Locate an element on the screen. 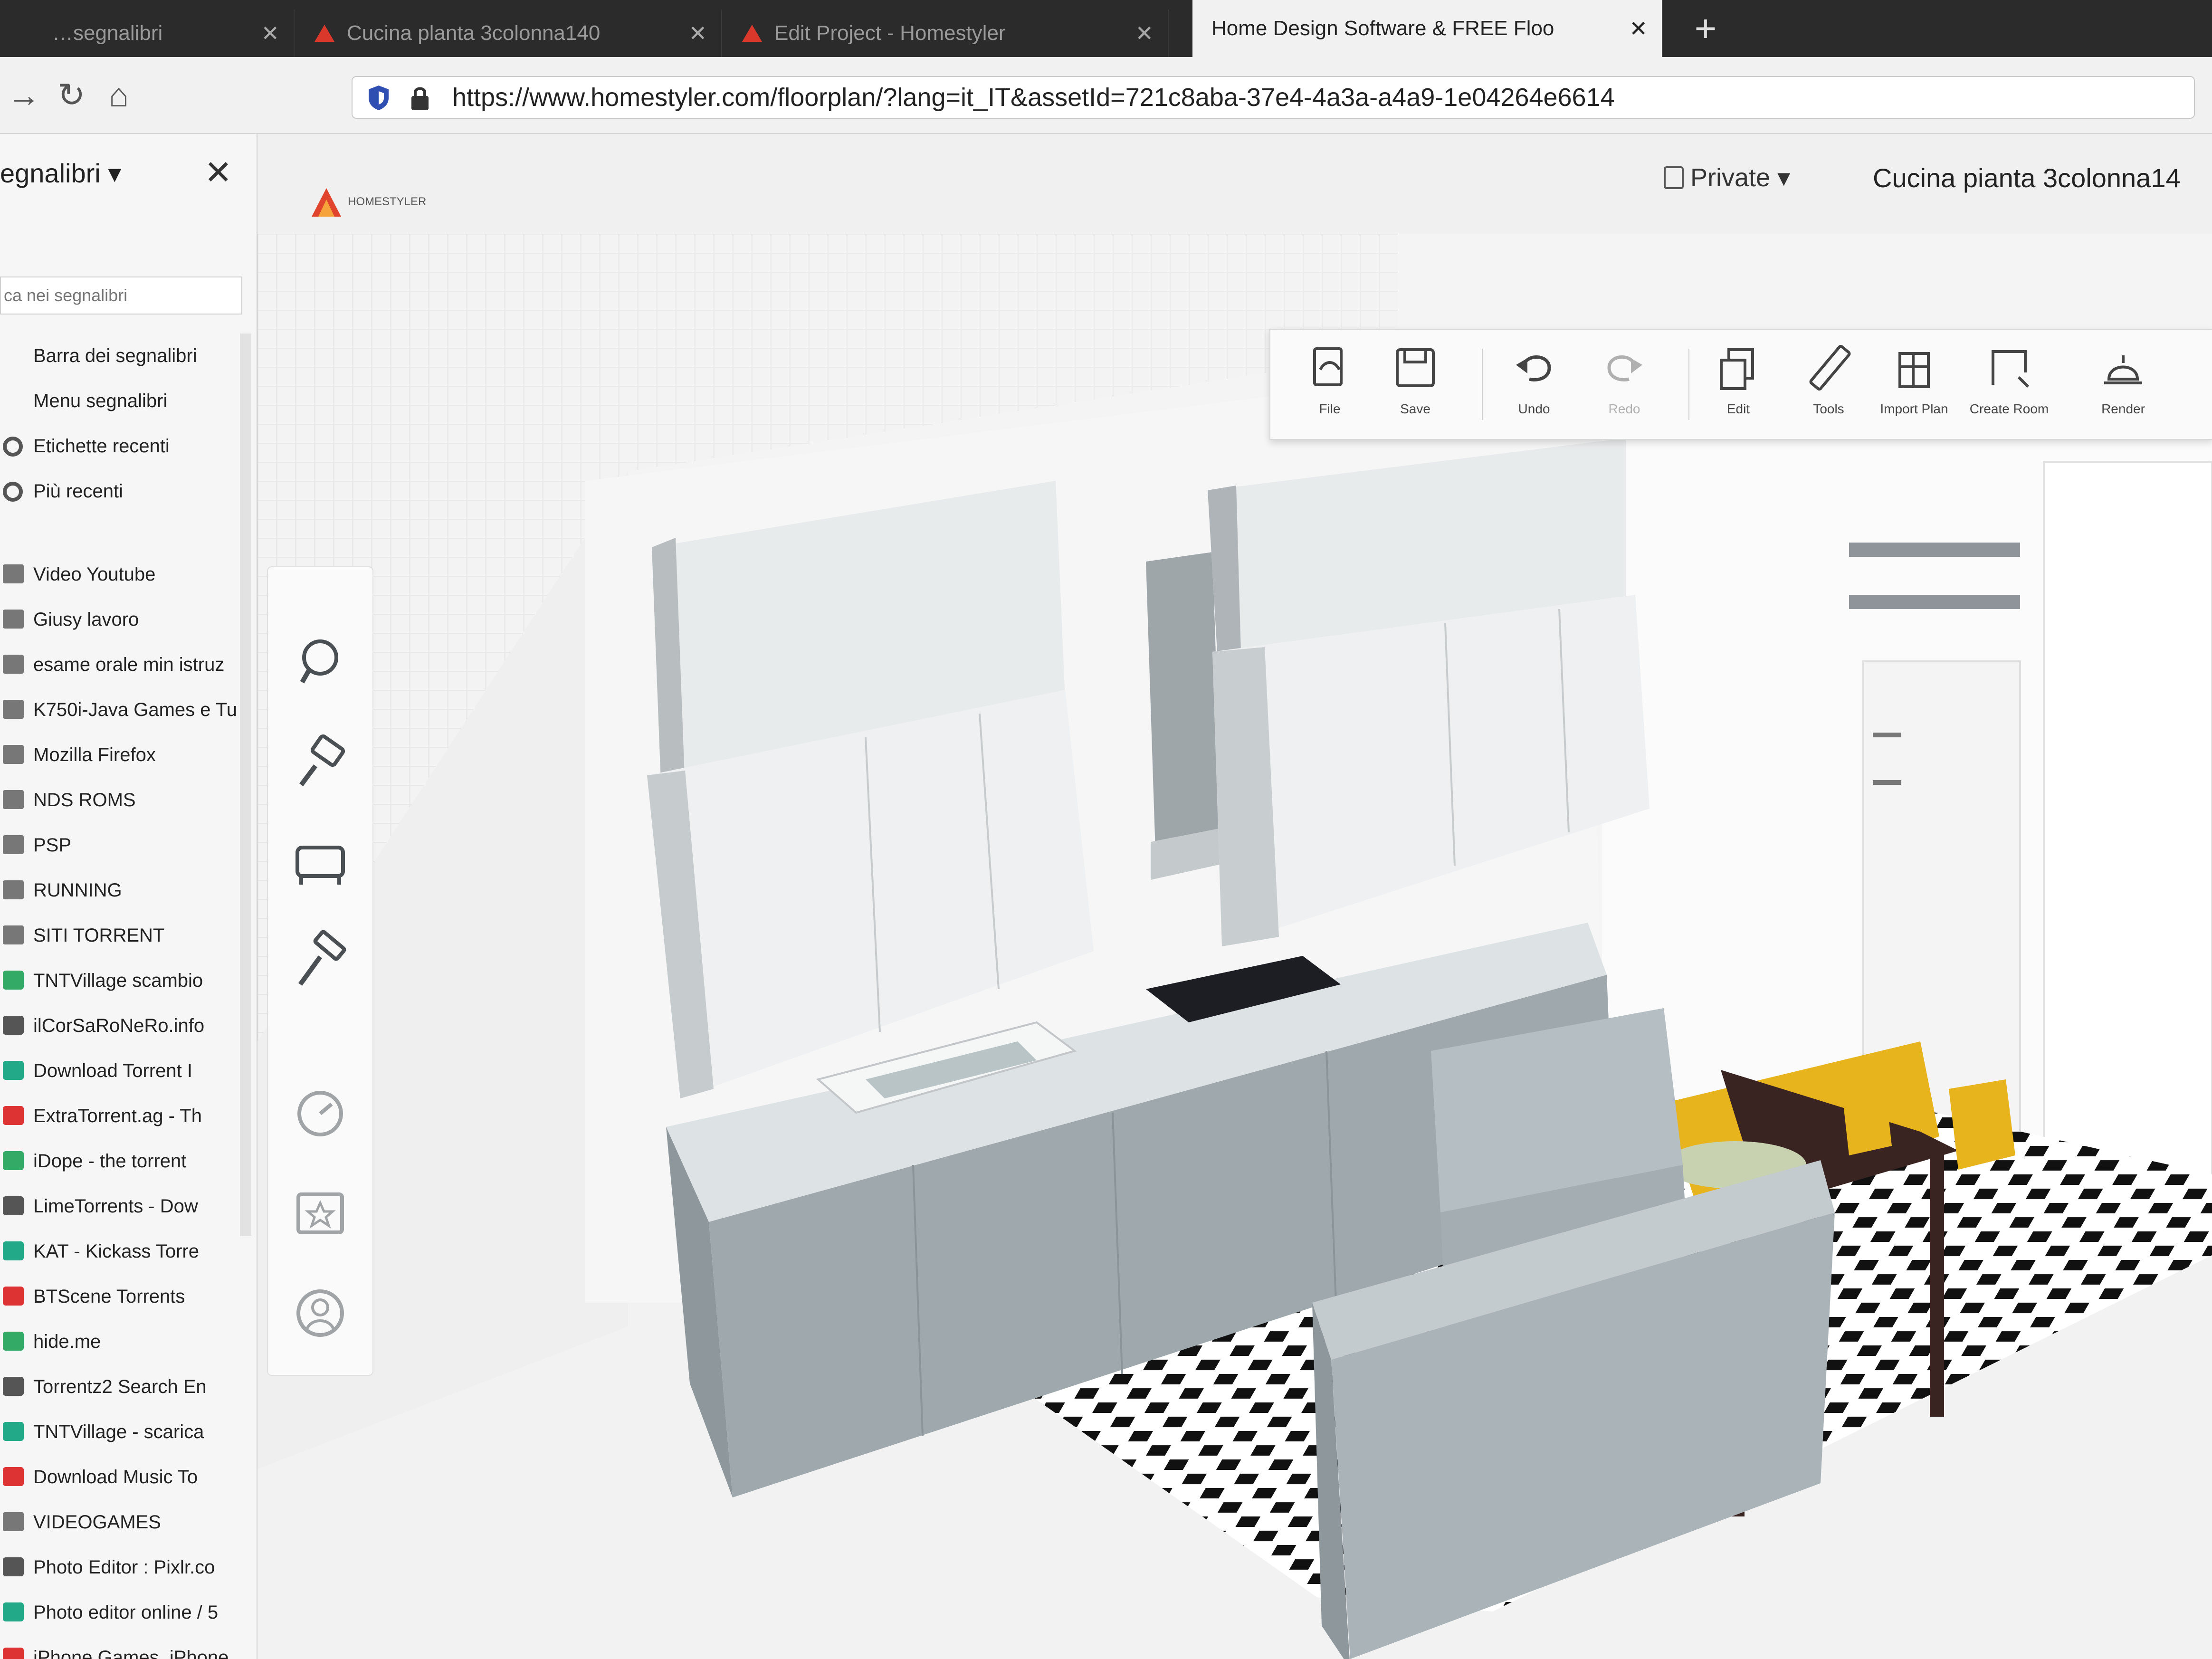  bookmark-item: TNTVillage - scarica is located at coordinates (119, 1433).